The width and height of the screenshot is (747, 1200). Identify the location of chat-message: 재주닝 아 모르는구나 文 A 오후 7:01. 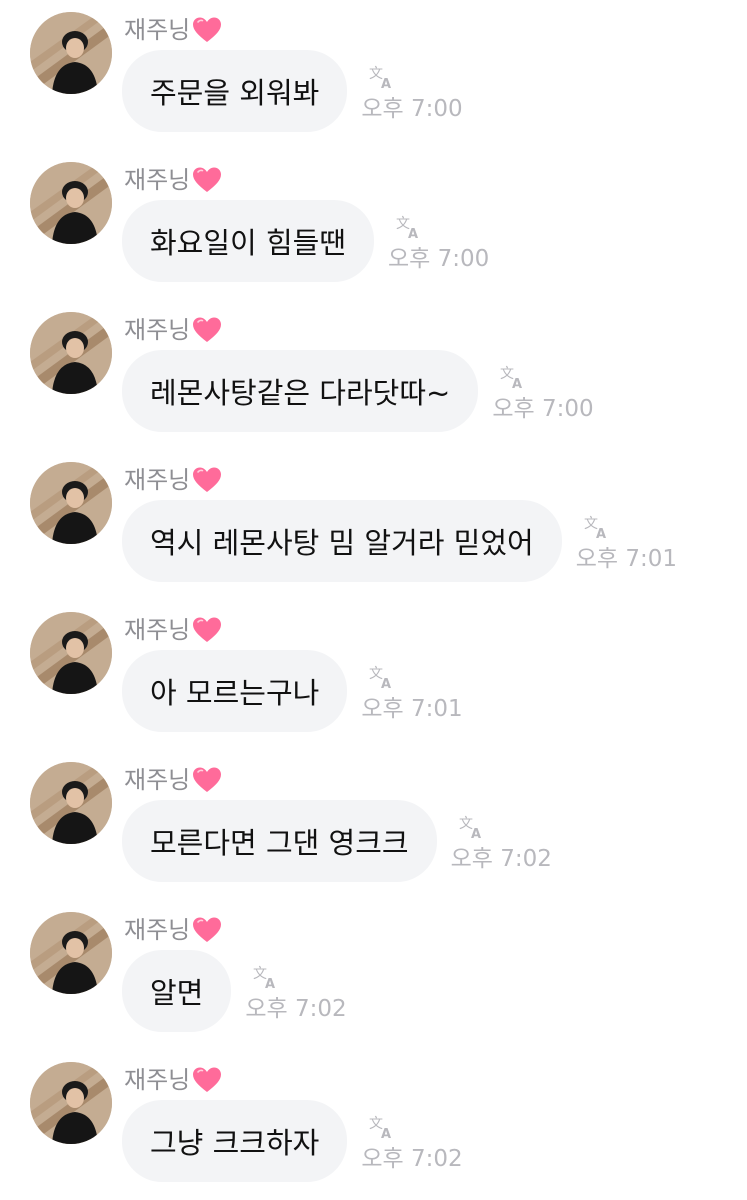
(373, 675).